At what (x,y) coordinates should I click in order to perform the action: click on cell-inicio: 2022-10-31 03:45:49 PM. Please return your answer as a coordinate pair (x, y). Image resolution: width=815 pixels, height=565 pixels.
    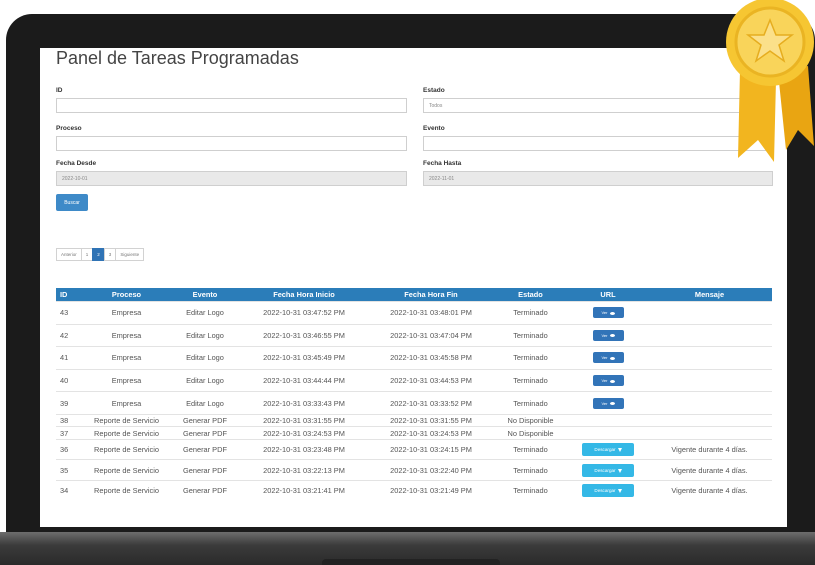
    Looking at the image, I should click on (304, 358).